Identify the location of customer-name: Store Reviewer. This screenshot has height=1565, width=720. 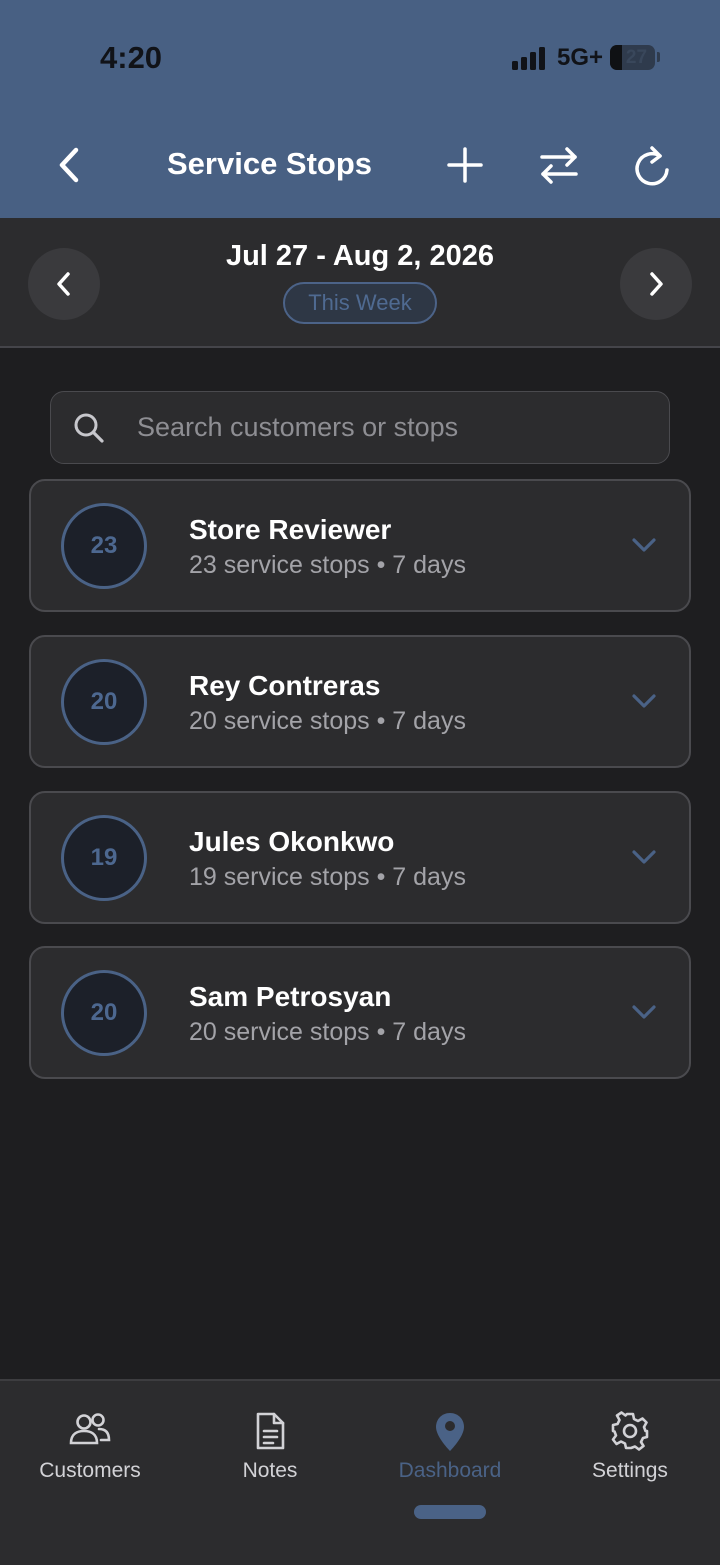
(290, 529).